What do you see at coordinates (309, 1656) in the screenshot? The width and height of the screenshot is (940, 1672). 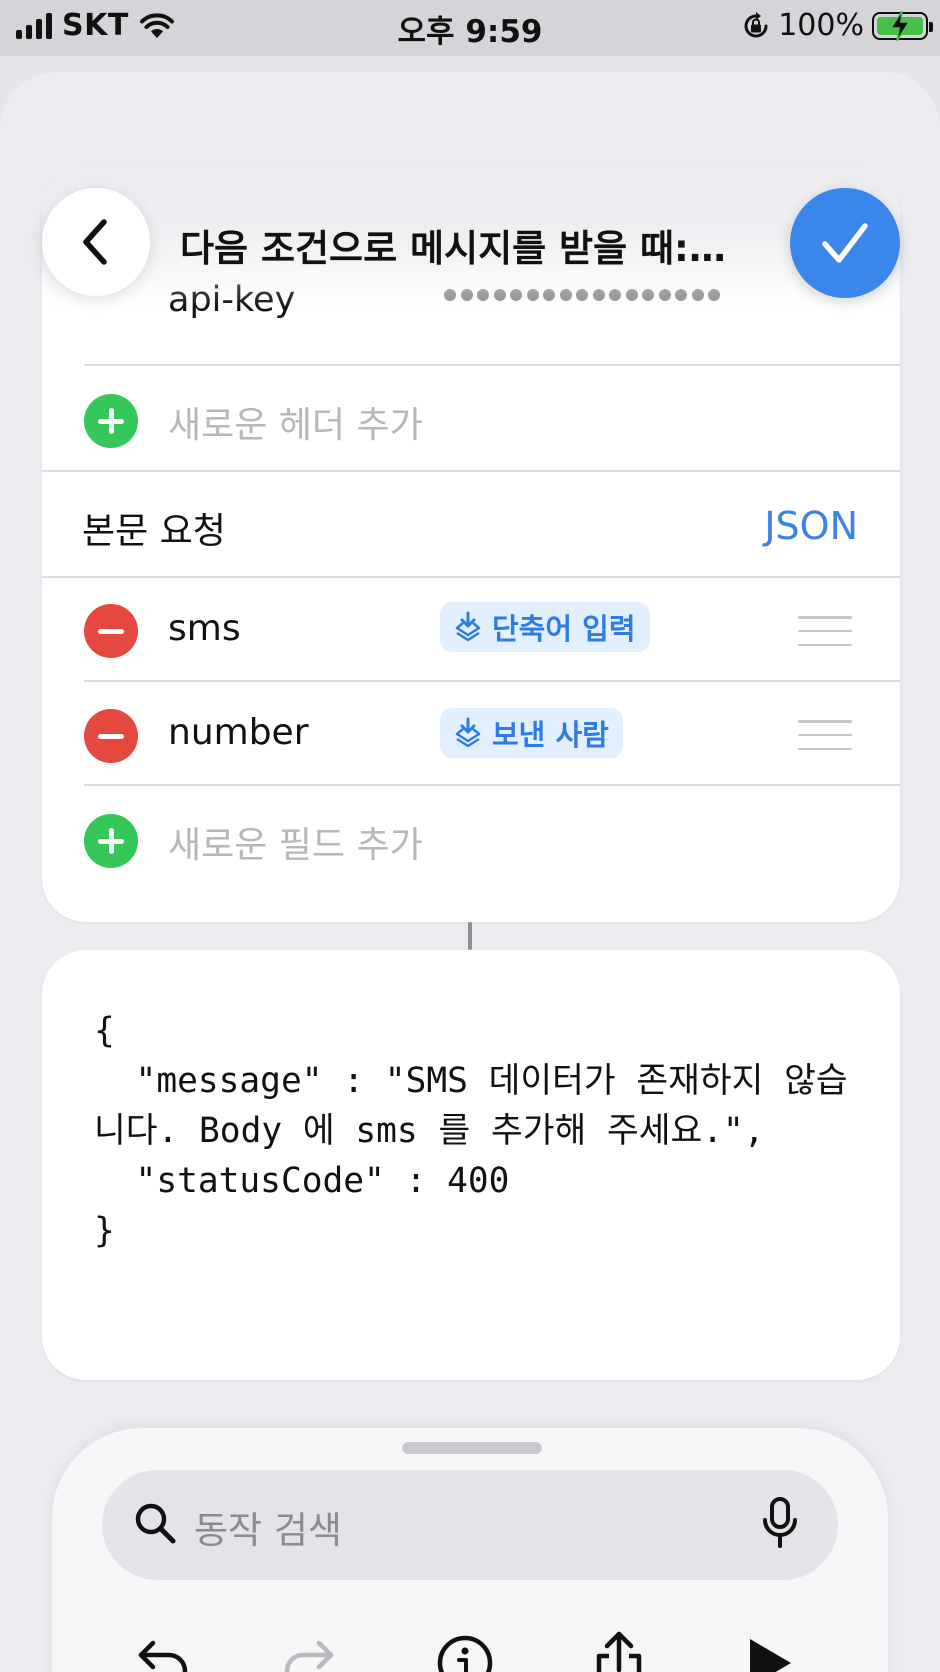 I see `redo-icon` at bounding box center [309, 1656].